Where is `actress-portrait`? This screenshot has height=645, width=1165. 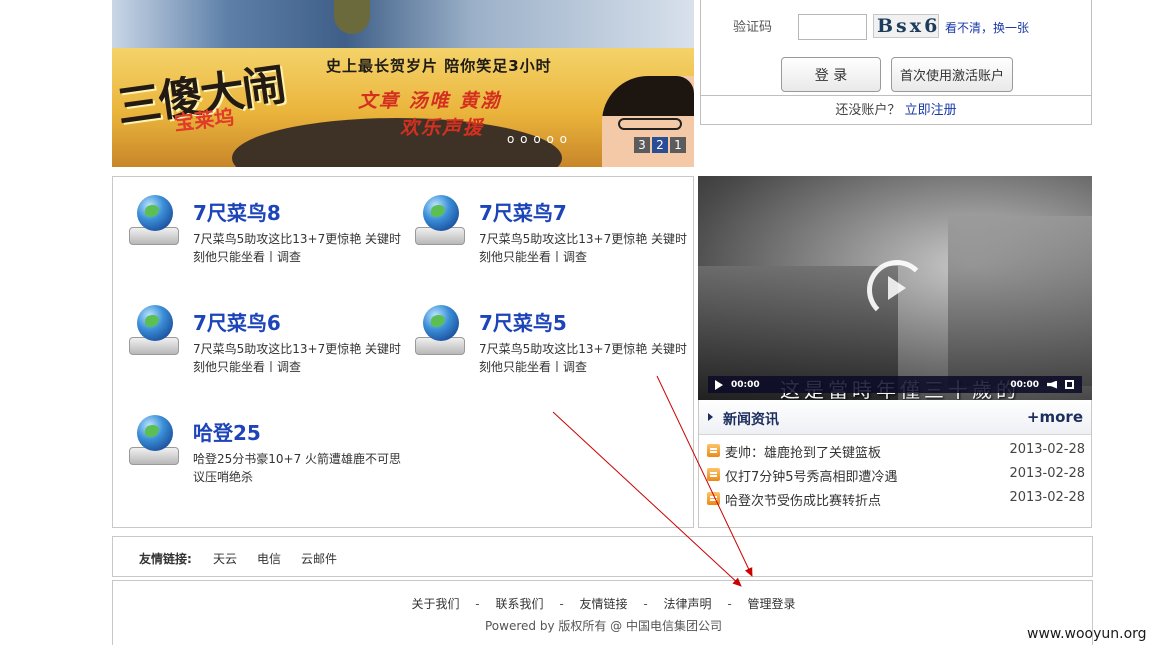
actress-portrait is located at coordinates (648, 121).